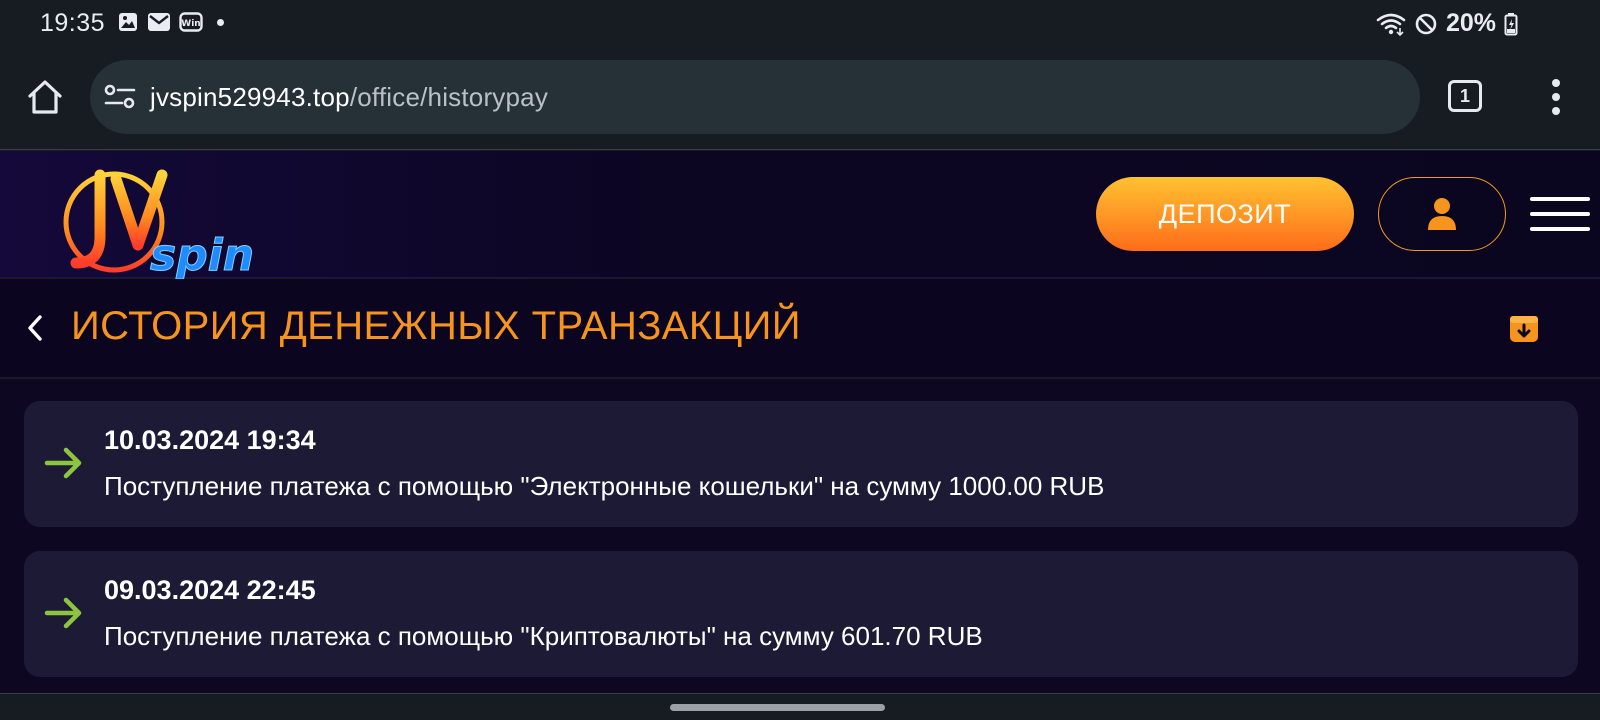 This screenshot has height=720, width=1600. Describe the element at coordinates (777, 707) in the screenshot. I see `gesture-handle` at that location.